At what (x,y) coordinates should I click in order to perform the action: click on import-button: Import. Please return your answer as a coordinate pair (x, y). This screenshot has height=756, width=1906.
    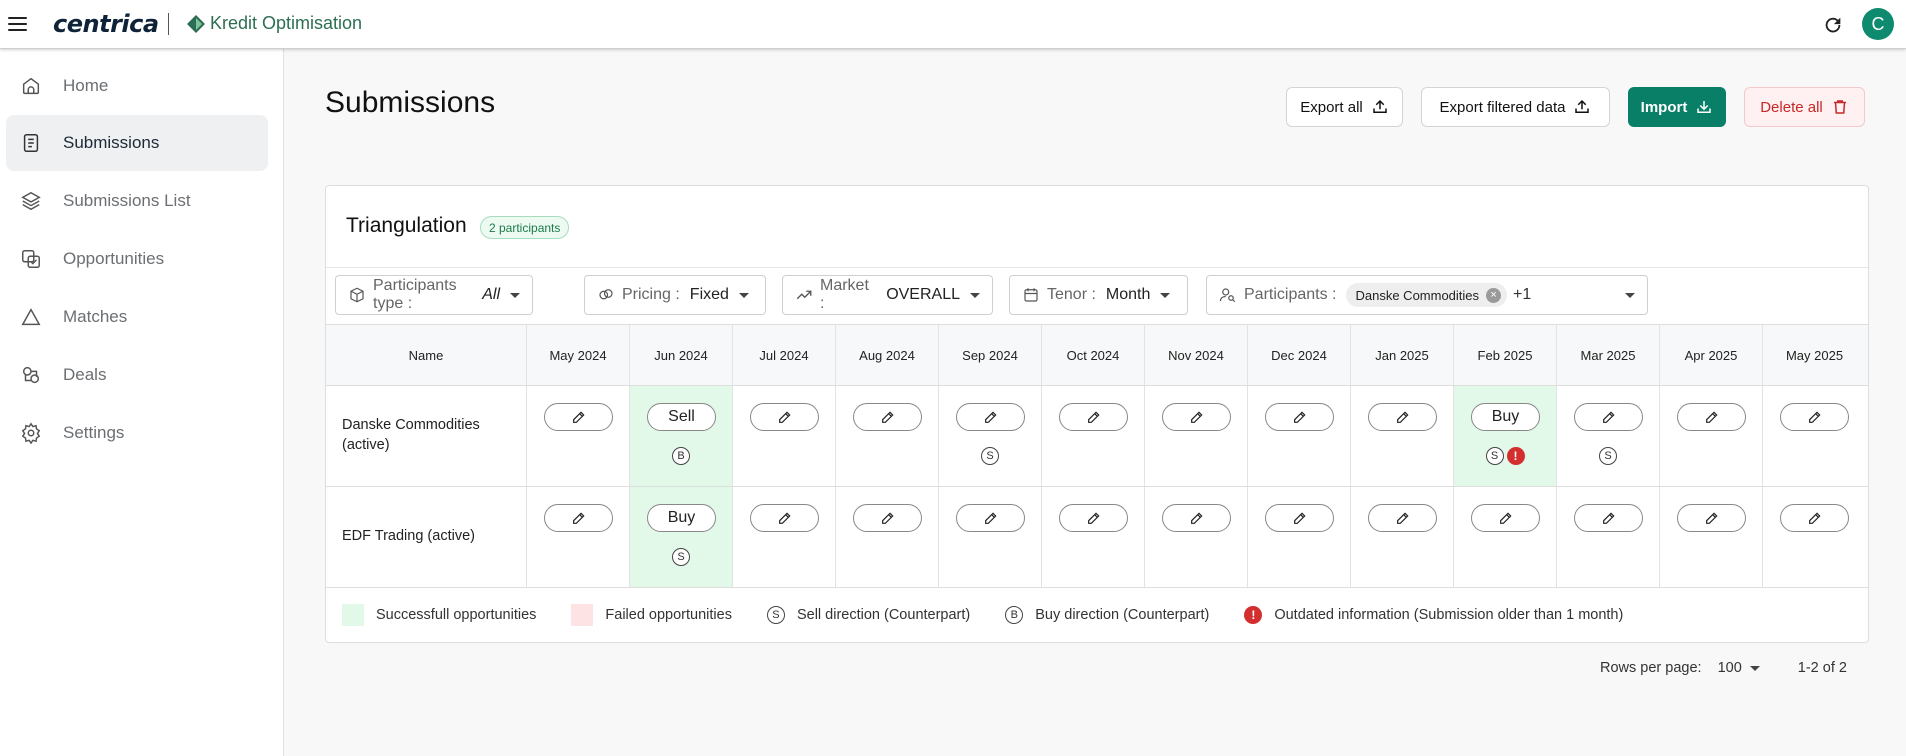
    Looking at the image, I should click on (1677, 107).